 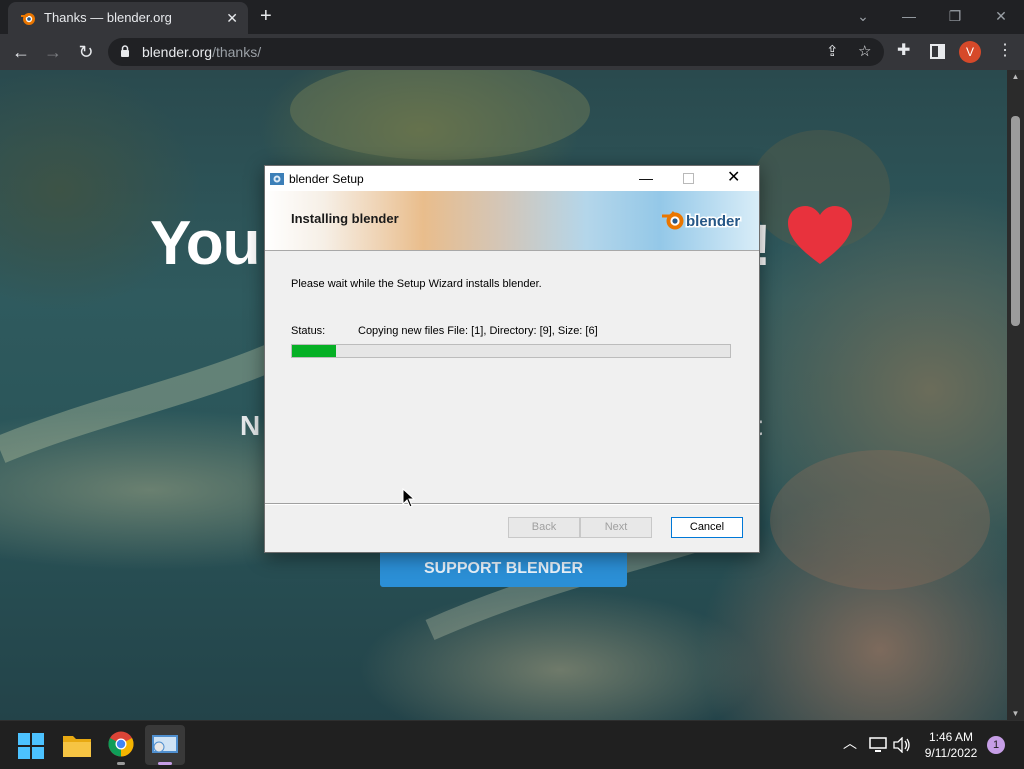 I want to click on progress-fill, so click(x=314, y=351).